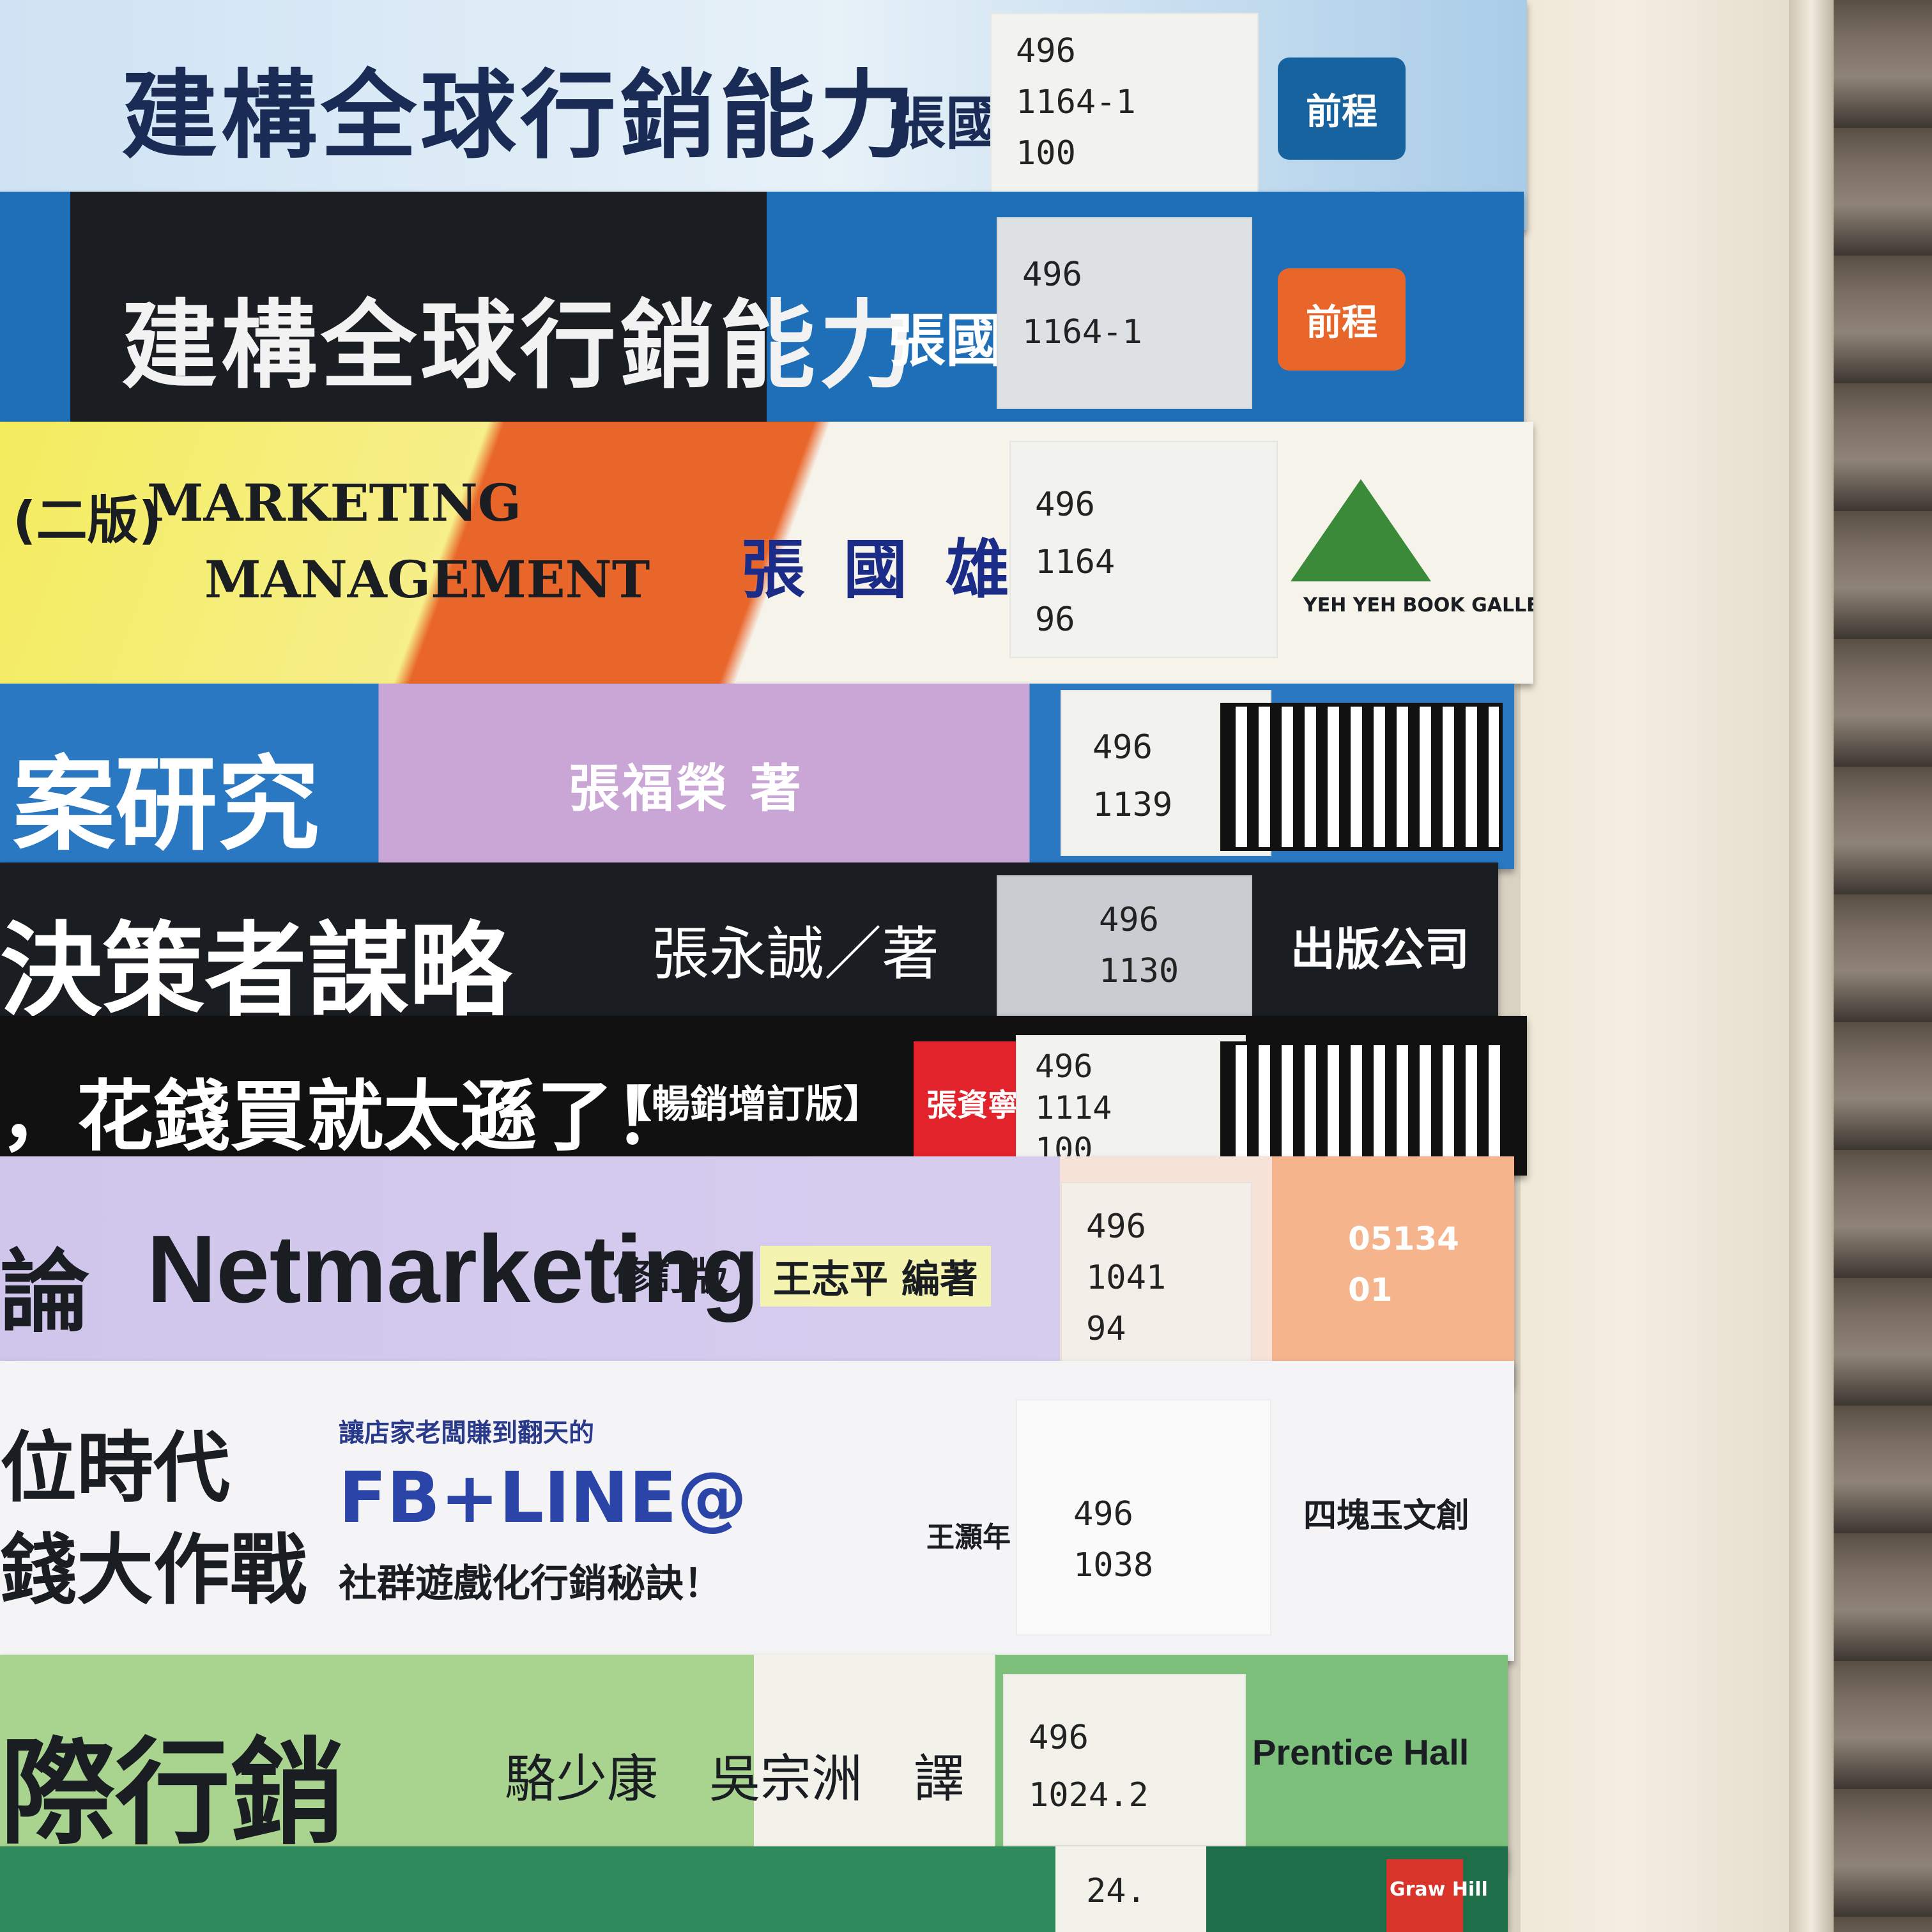 This screenshot has height=1932, width=1932. I want to click on call-number-cutter: 1139, so click(1132, 805).